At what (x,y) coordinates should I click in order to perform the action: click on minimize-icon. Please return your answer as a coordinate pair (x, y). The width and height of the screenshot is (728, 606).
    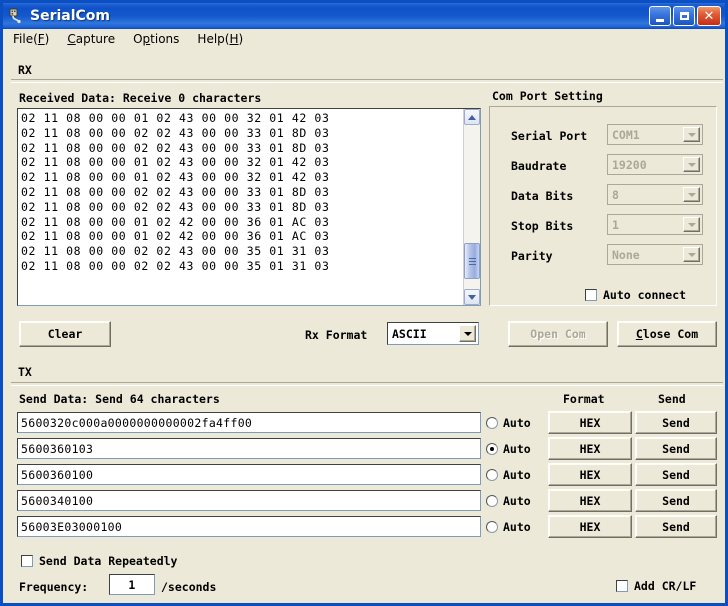
    Looking at the image, I should click on (660, 20).